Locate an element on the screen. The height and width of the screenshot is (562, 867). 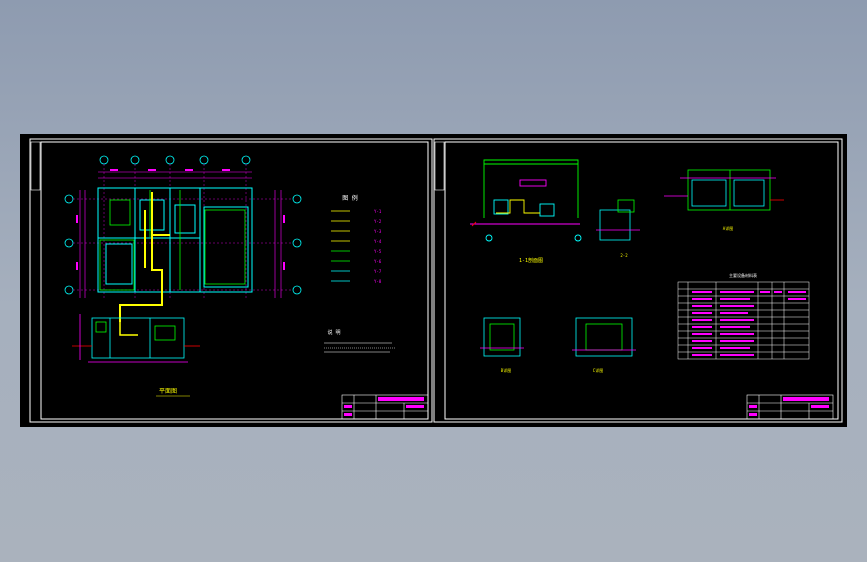
legend-item-3: Y-3 is located at coordinates (378, 231).